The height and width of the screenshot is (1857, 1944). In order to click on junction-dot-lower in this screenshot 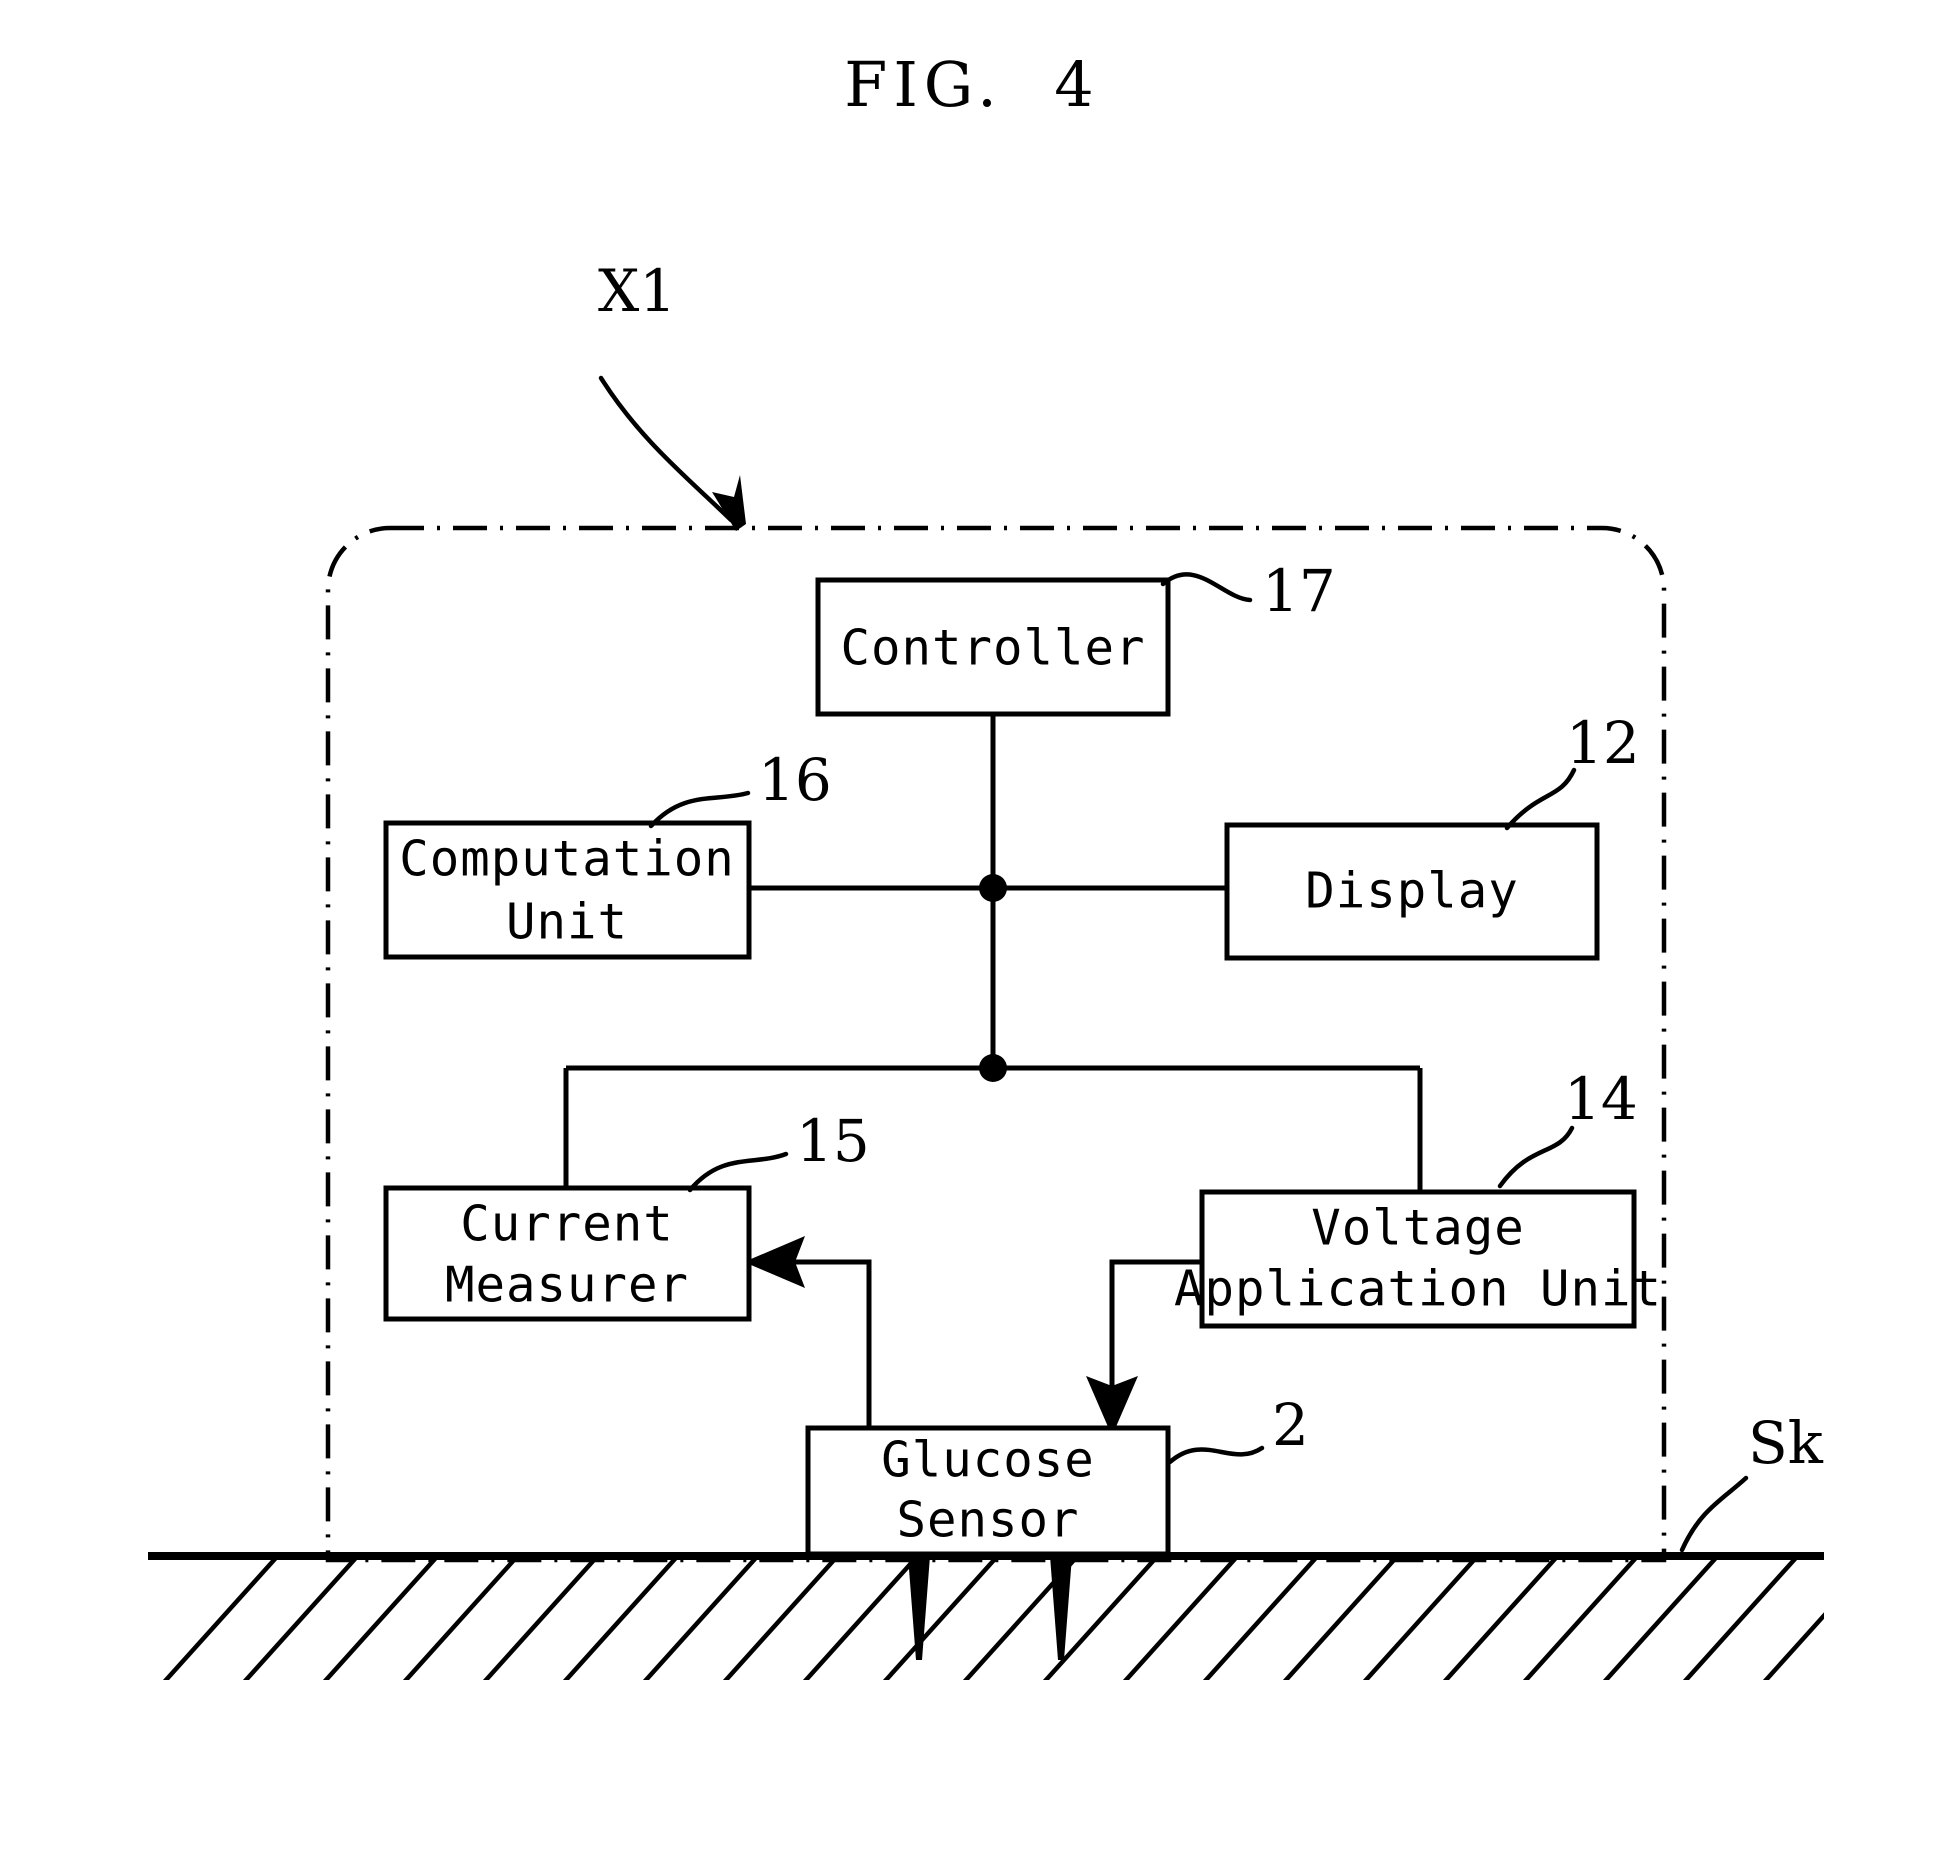, I will do `click(993, 1068)`.